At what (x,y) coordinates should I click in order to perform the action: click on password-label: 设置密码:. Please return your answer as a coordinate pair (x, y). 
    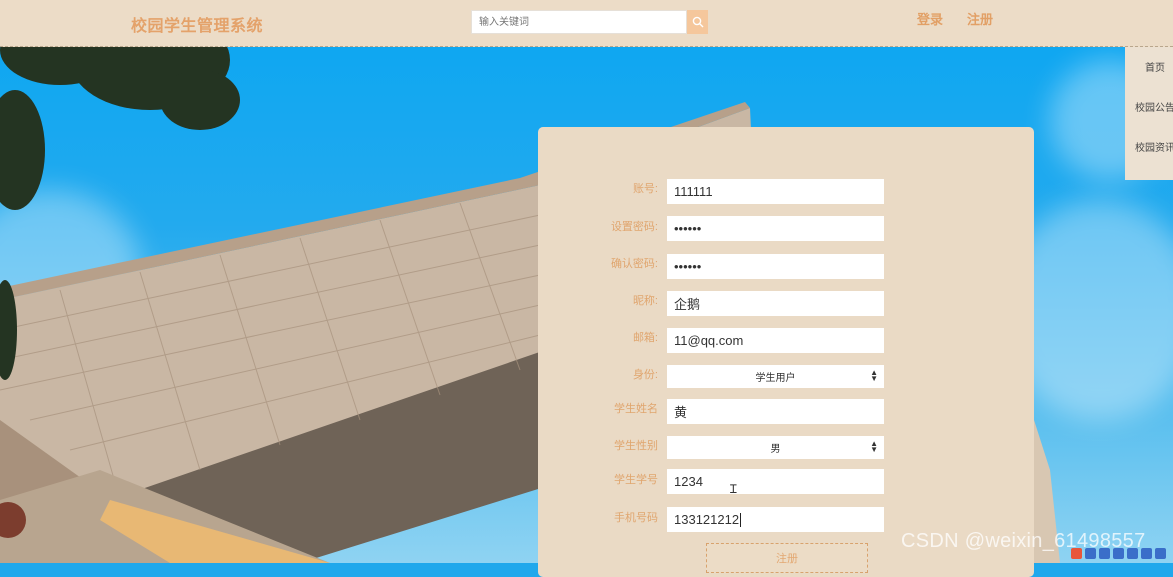
    Looking at the image, I should click on (634, 227).